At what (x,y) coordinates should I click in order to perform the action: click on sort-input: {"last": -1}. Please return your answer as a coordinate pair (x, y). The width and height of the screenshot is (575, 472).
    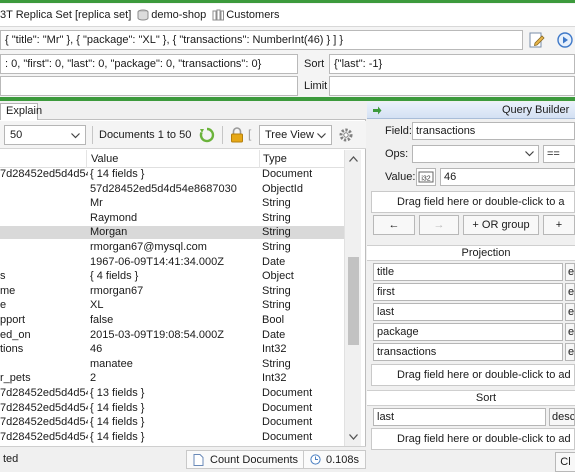
    Looking at the image, I should click on (452, 64).